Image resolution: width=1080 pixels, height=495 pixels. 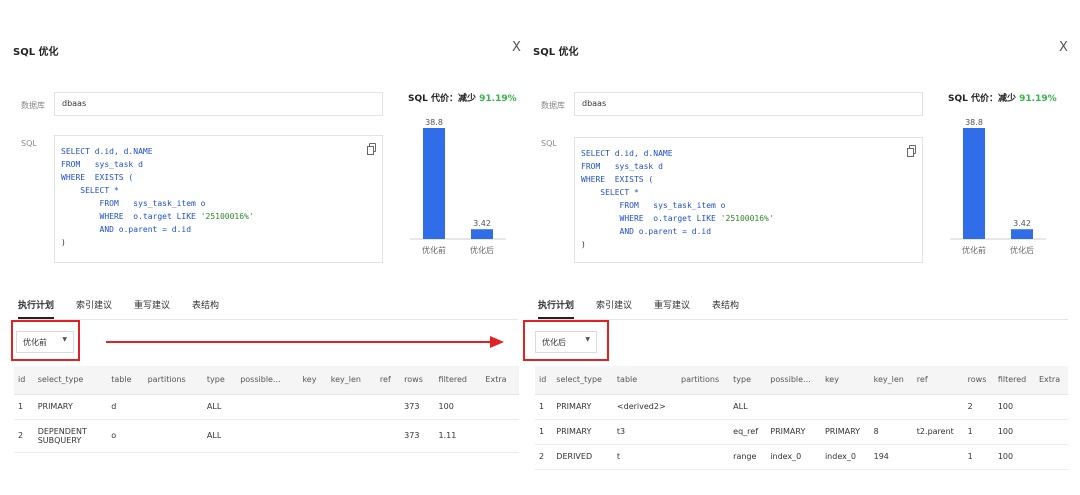 I want to click on table-cell: DEPENDENT SUBQUERY, so click(x=70, y=436).